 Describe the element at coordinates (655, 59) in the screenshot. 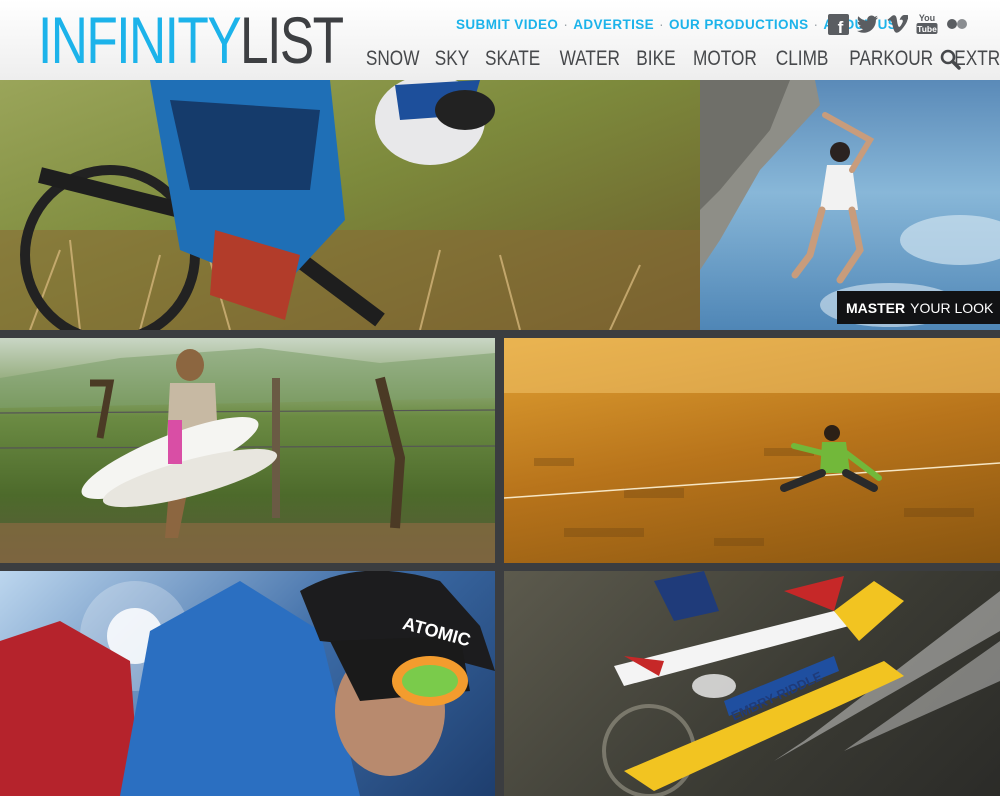

I see `nav-bike: BIKE` at that location.